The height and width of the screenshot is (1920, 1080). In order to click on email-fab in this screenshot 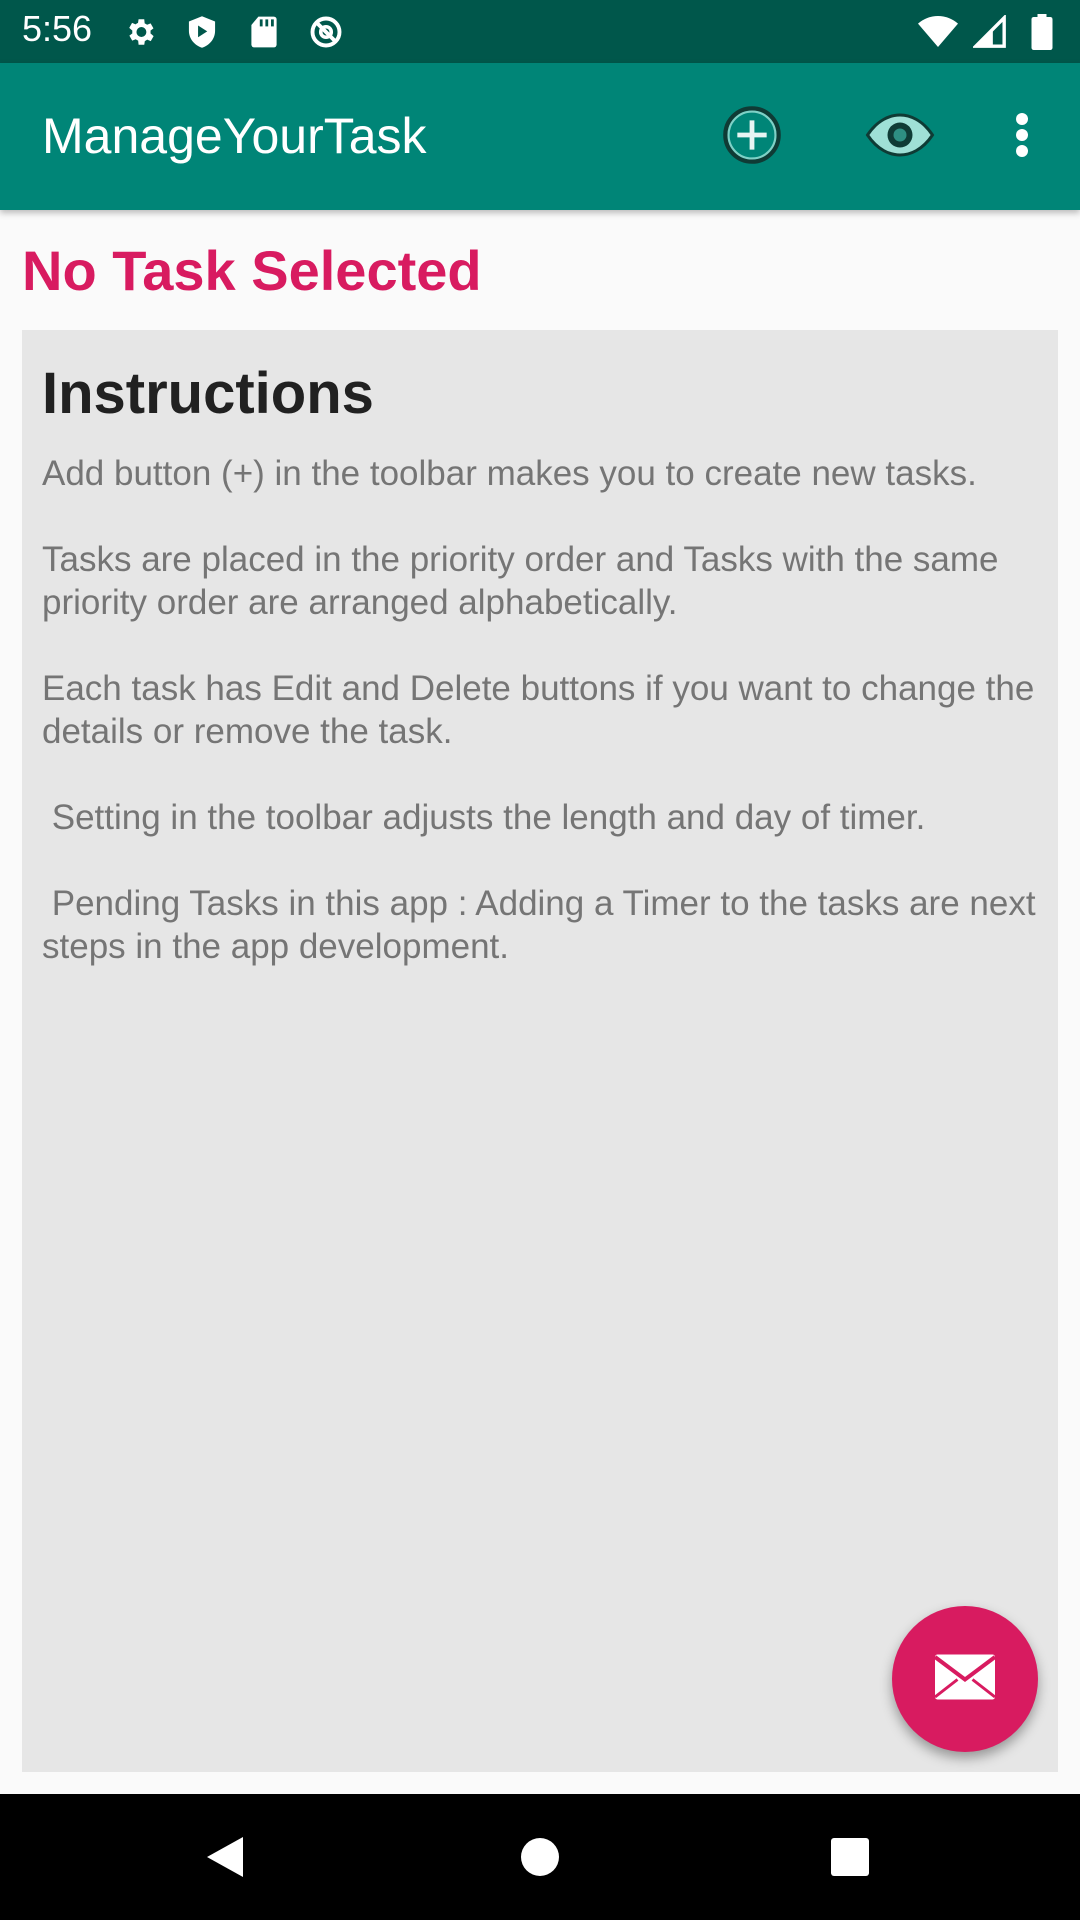, I will do `click(965, 1679)`.